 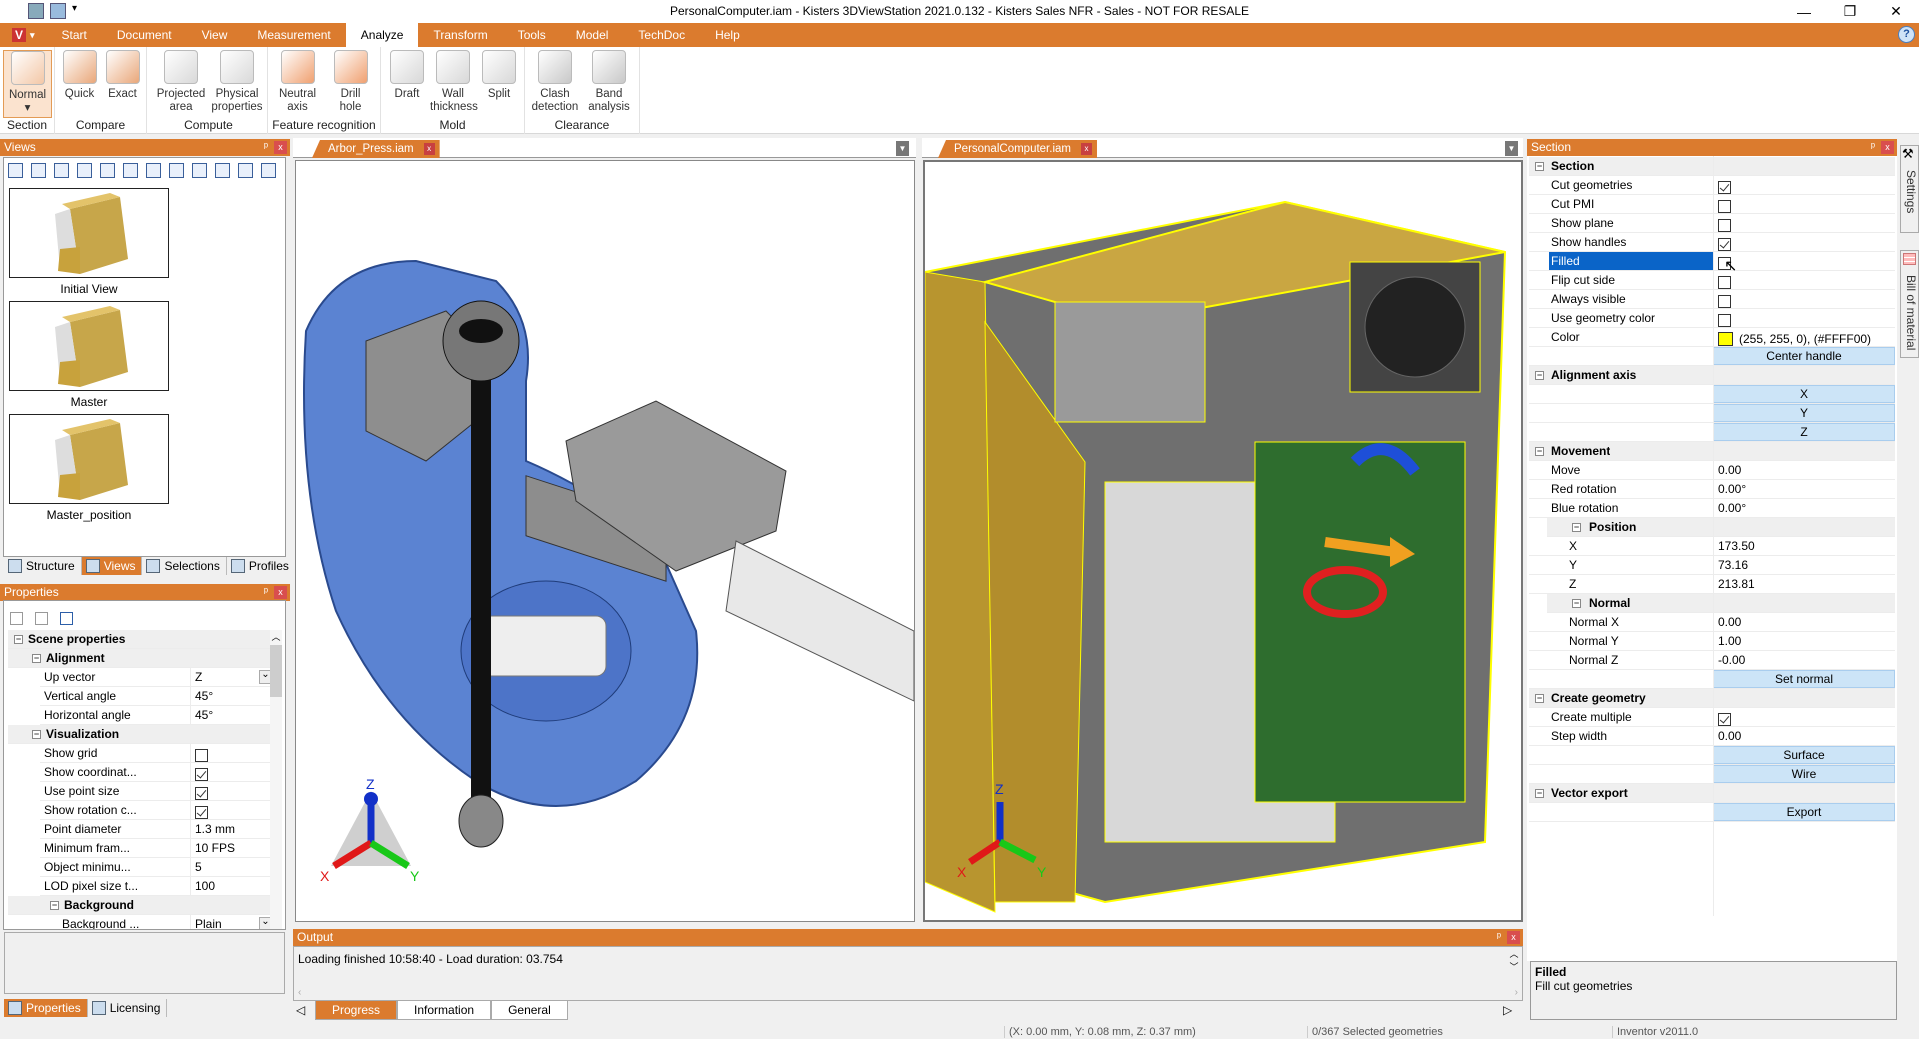 What do you see at coordinates (141, 734) in the screenshot?
I see `property-category: − Visualization` at bounding box center [141, 734].